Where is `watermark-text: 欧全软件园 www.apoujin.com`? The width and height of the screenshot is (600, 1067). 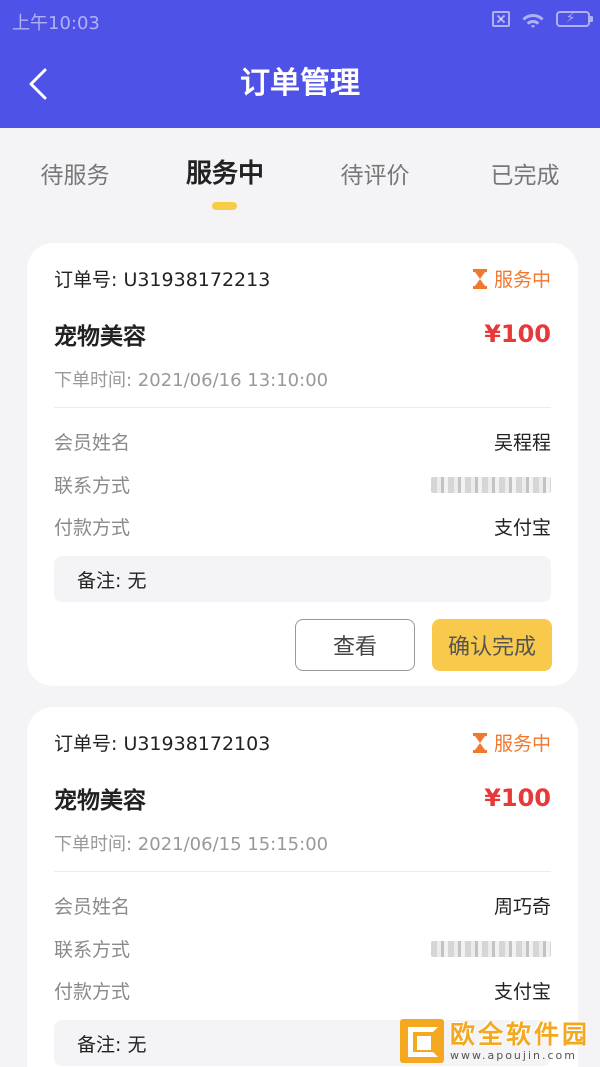
watermark-text: 欧全软件园 www.apoujin.com is located at coordinates (520, 1040).